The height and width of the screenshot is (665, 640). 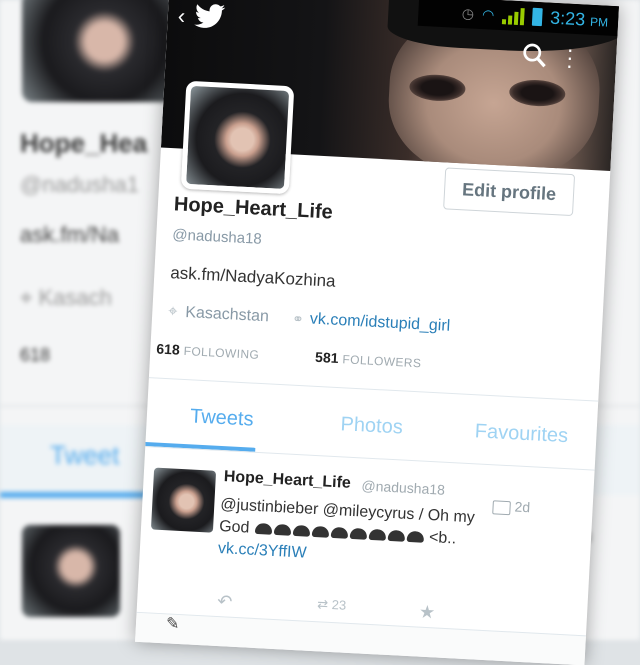 What do you see at coordinates (371, 429) in the screenshot?
I see `tab-photos: Photos` at bounding box center [371, 429].